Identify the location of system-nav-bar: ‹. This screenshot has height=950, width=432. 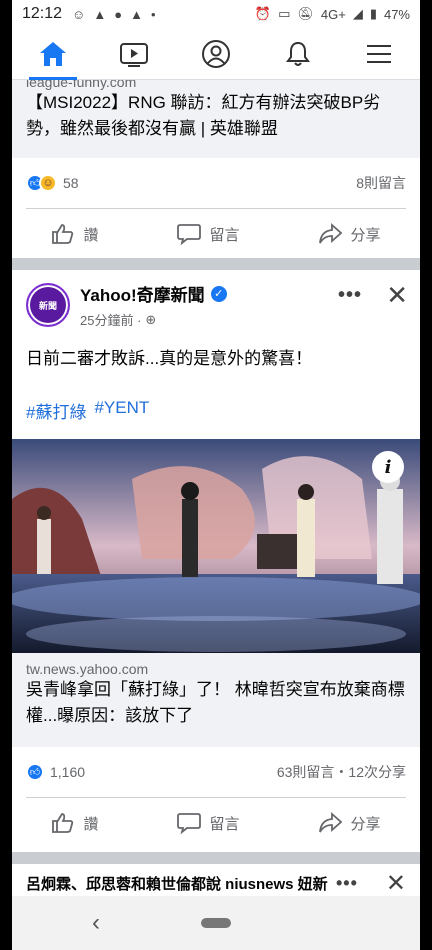
(216, 923).